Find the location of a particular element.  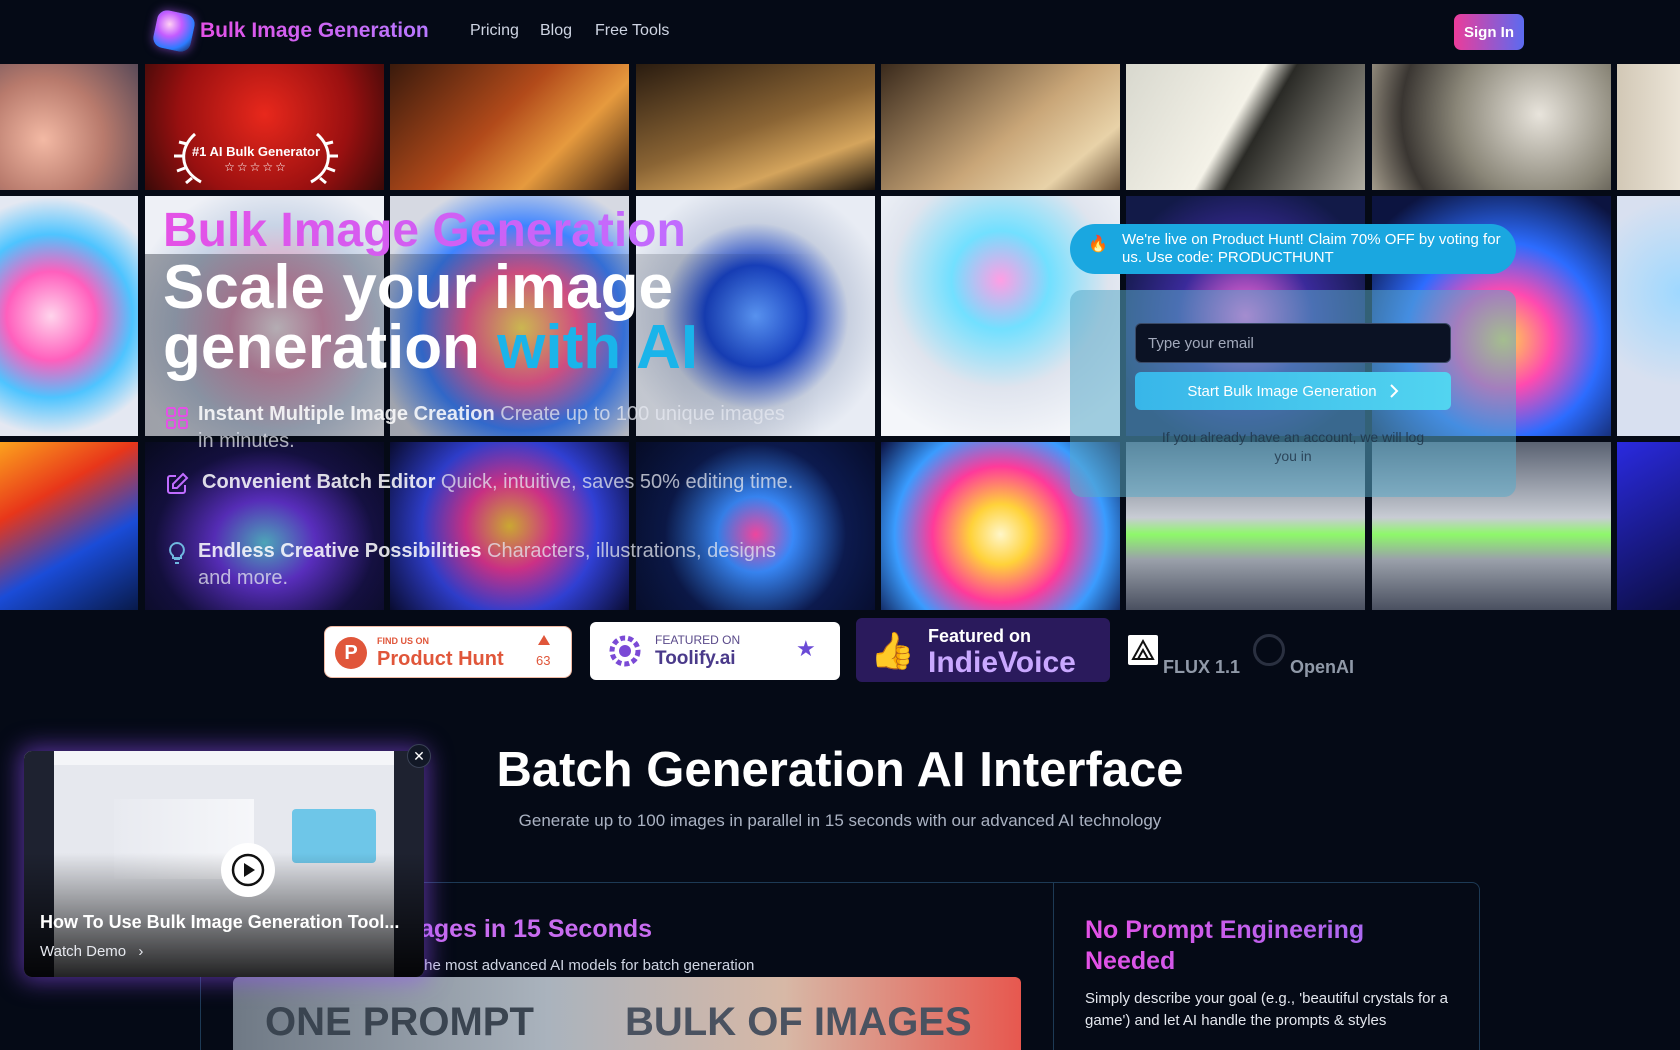

indievoice-badge: 👍 Featured on IndieVoice is located at coordinates (983, 650).